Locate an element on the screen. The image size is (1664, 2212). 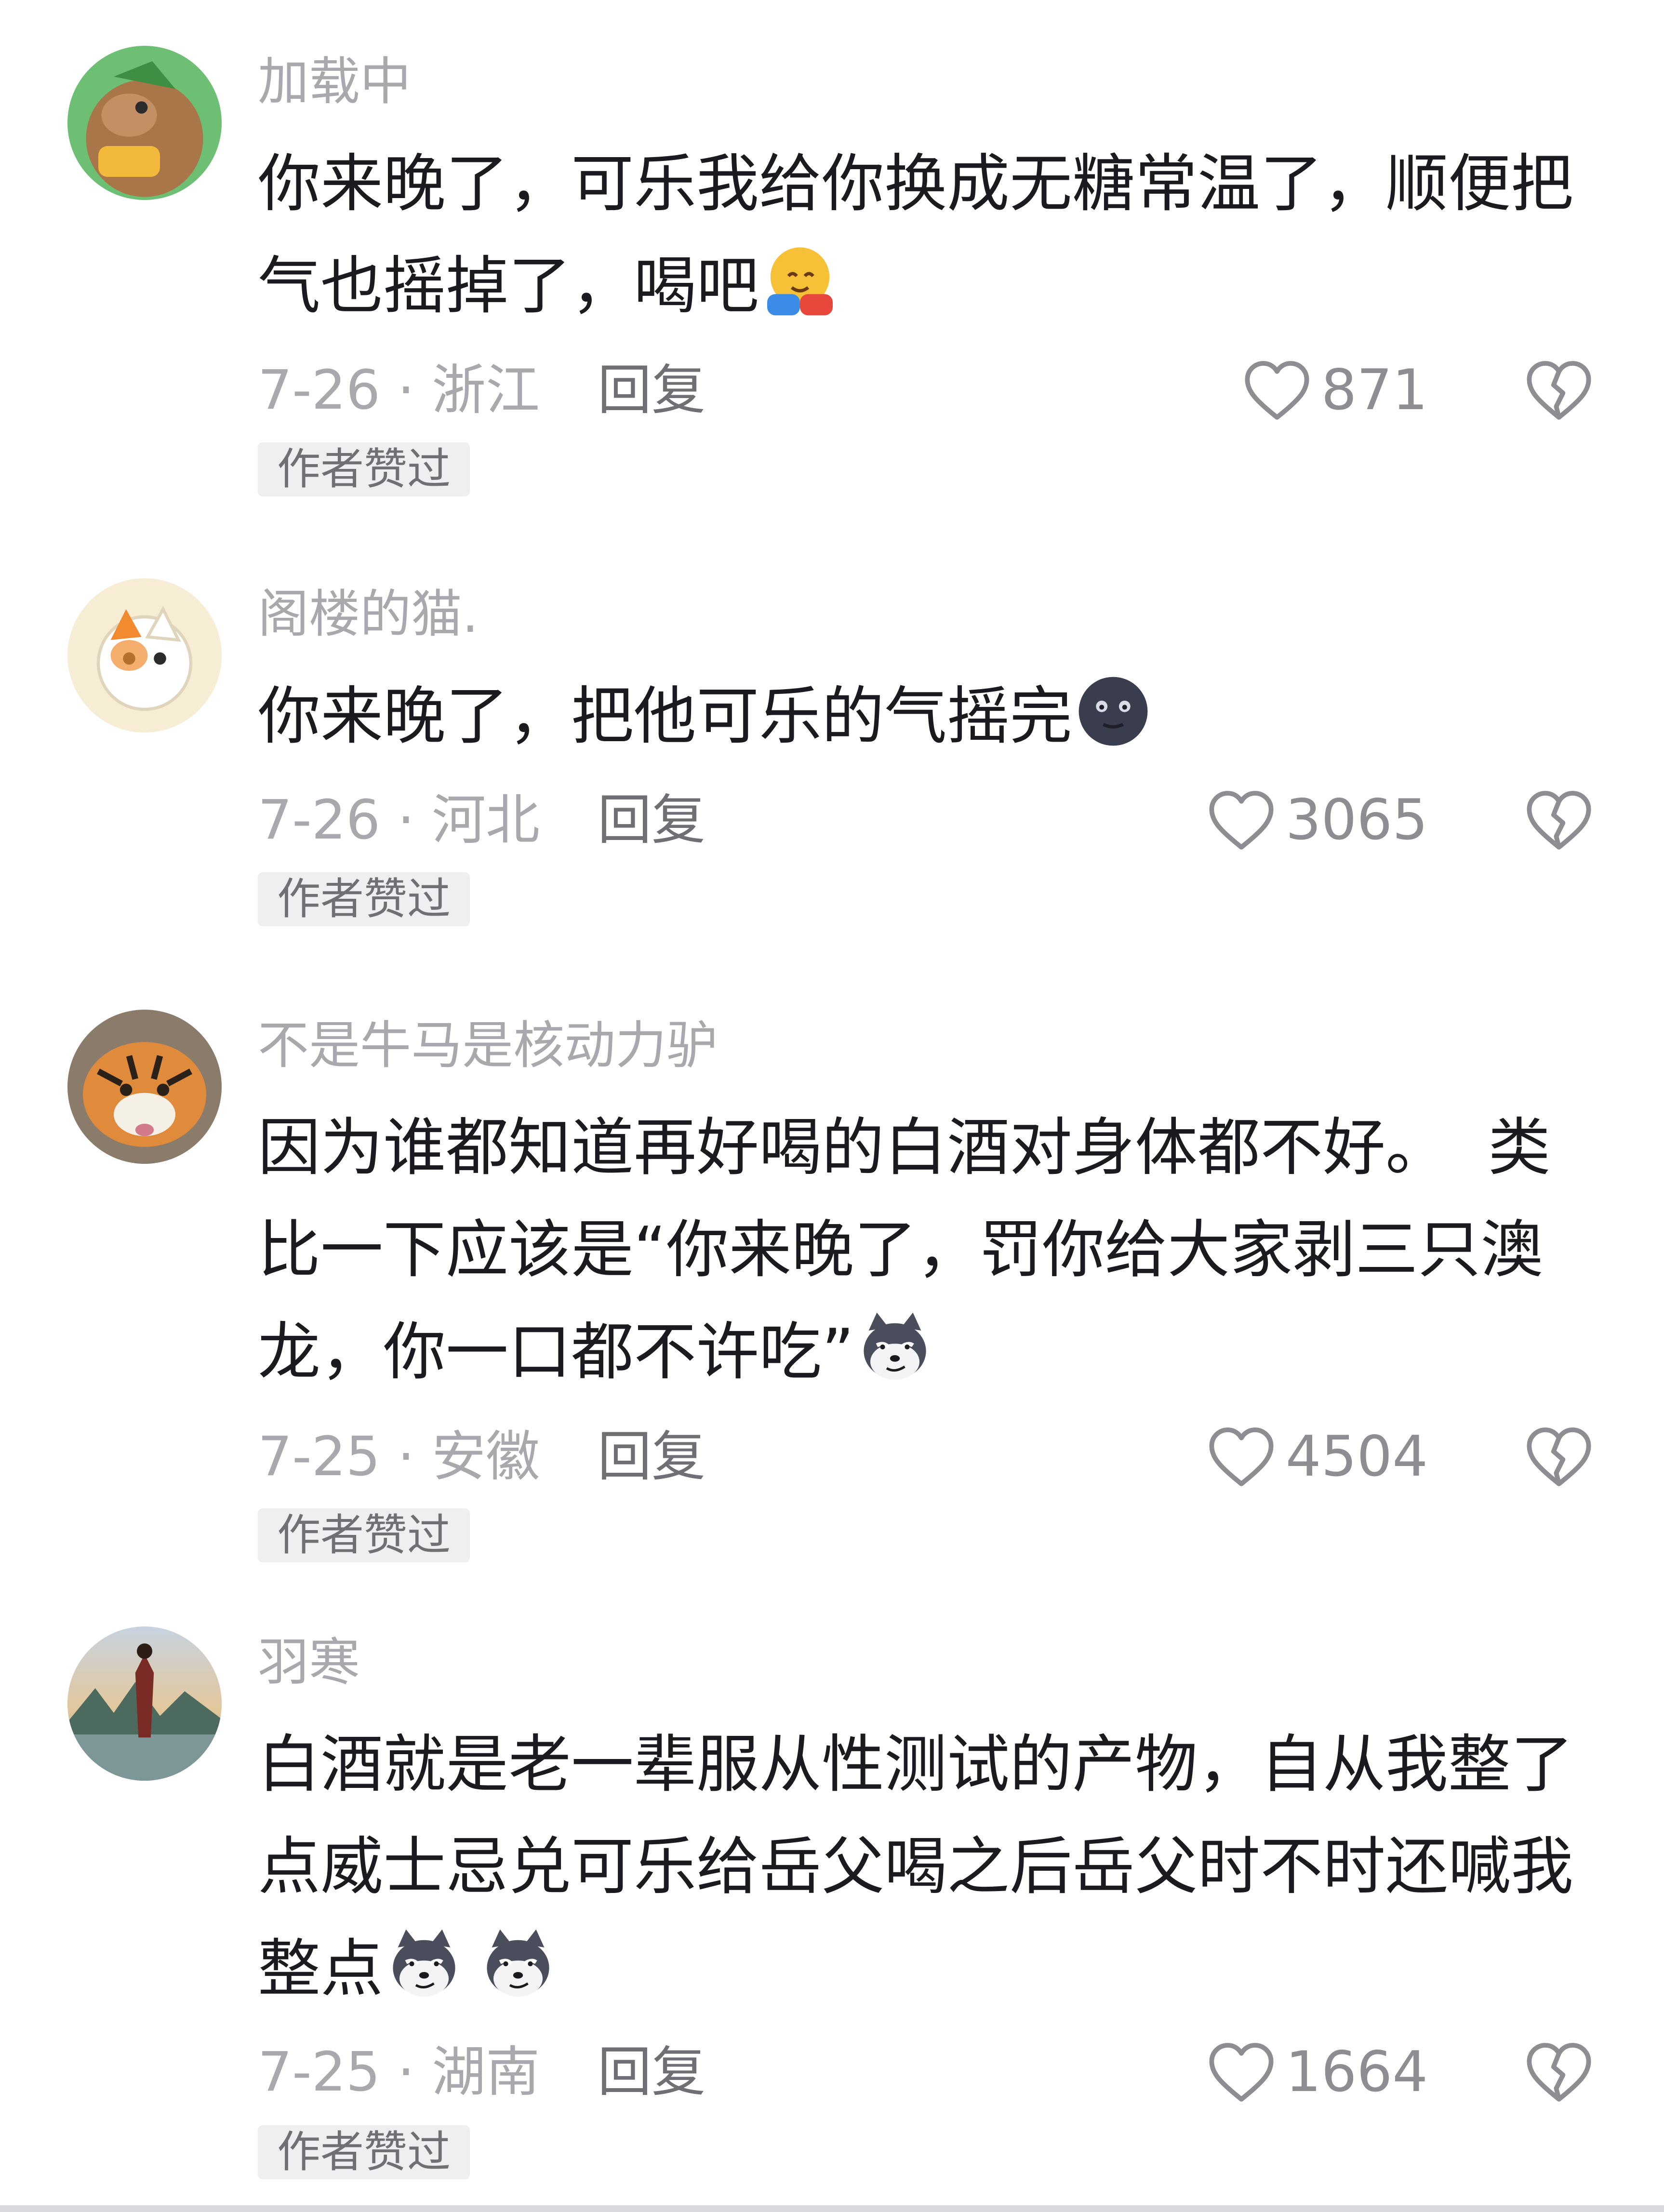
like-count: 871 is located at coordinates (1375, 390).